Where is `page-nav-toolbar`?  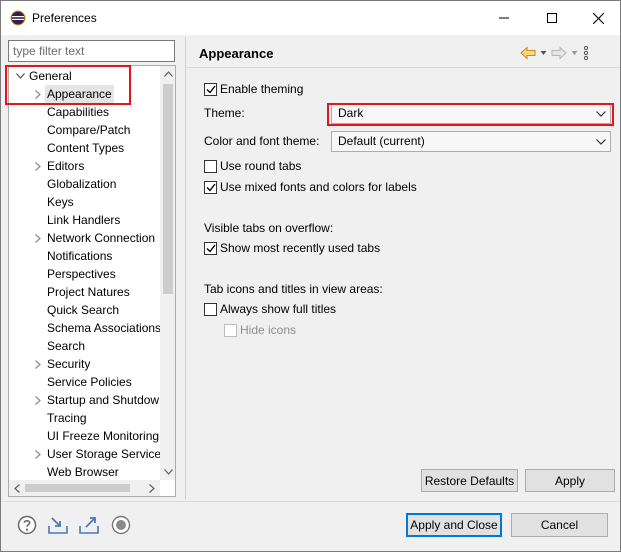 page-nav-toolbar is located at coordinates (555, 53).